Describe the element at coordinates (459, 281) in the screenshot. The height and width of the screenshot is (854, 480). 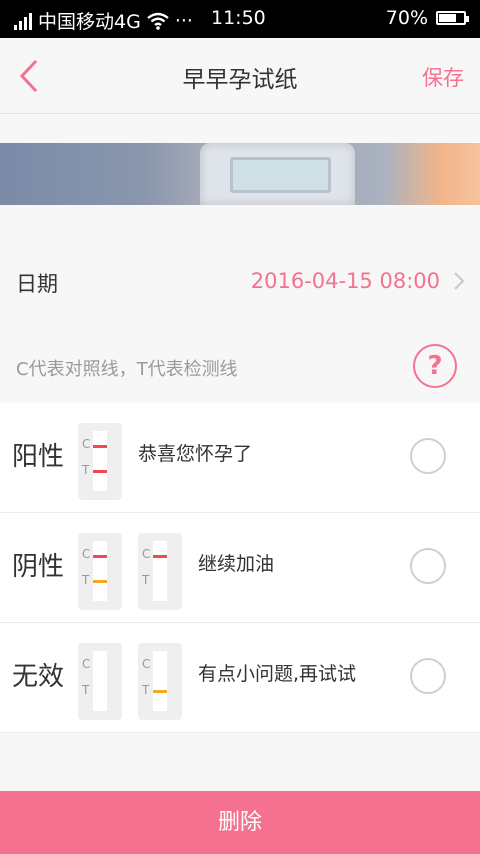
I see `chevron-right-icon` at that location.